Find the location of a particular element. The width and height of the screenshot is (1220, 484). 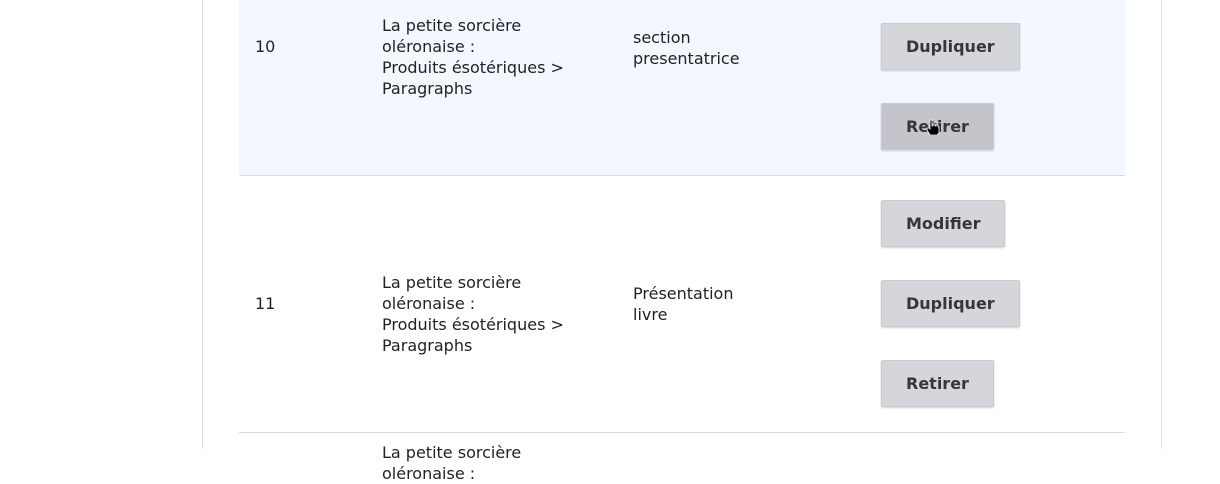

edit-button: Modifier is located at coordinates (943, 223).